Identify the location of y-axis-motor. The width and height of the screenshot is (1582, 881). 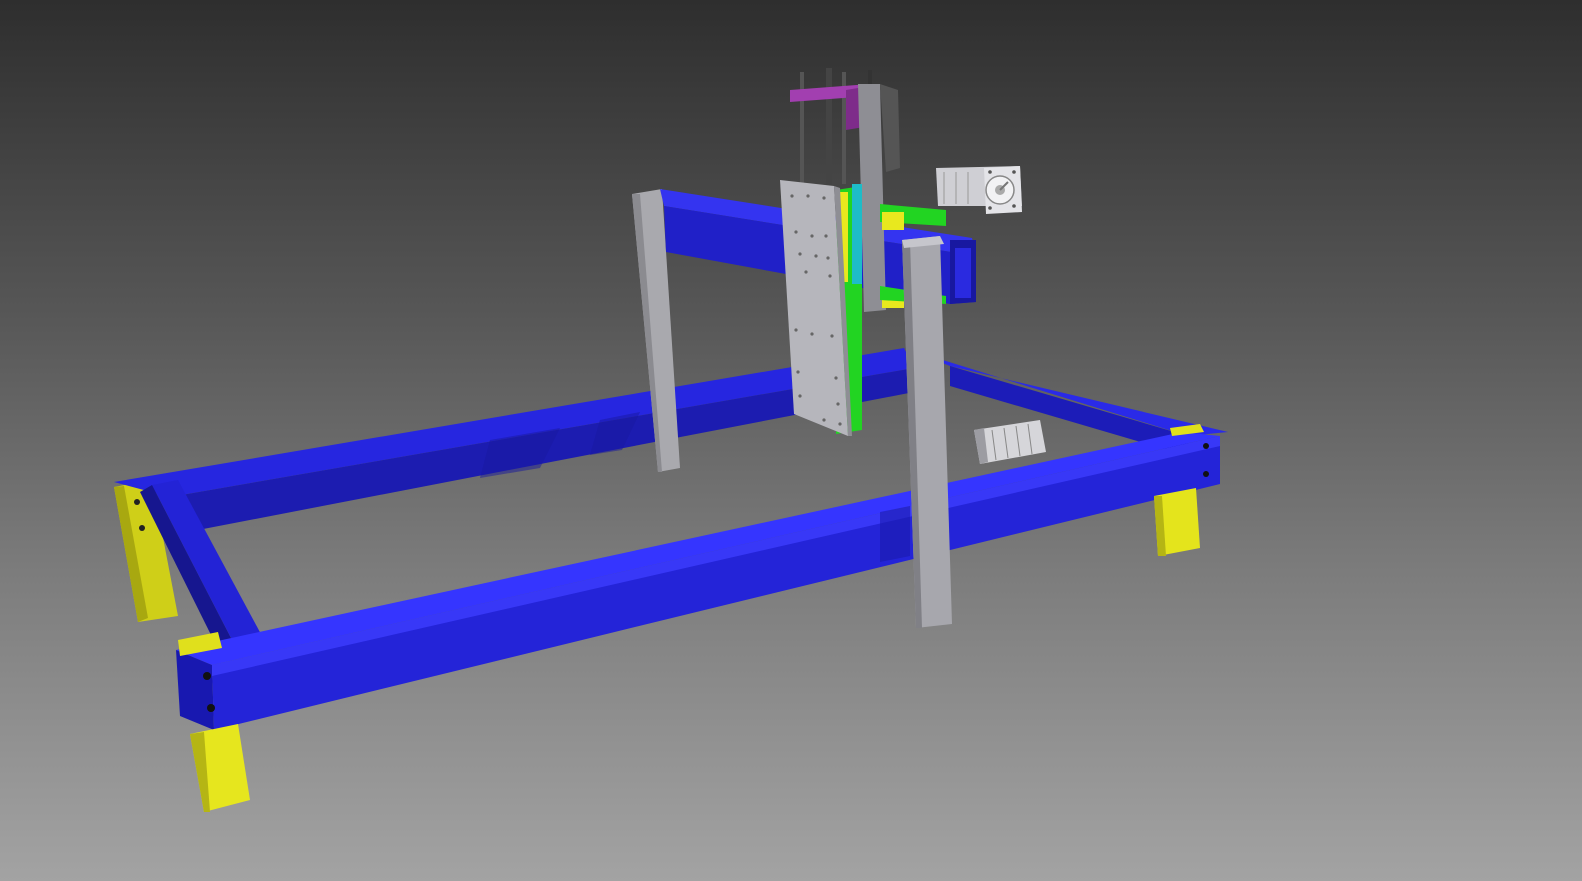
(1010, 442).